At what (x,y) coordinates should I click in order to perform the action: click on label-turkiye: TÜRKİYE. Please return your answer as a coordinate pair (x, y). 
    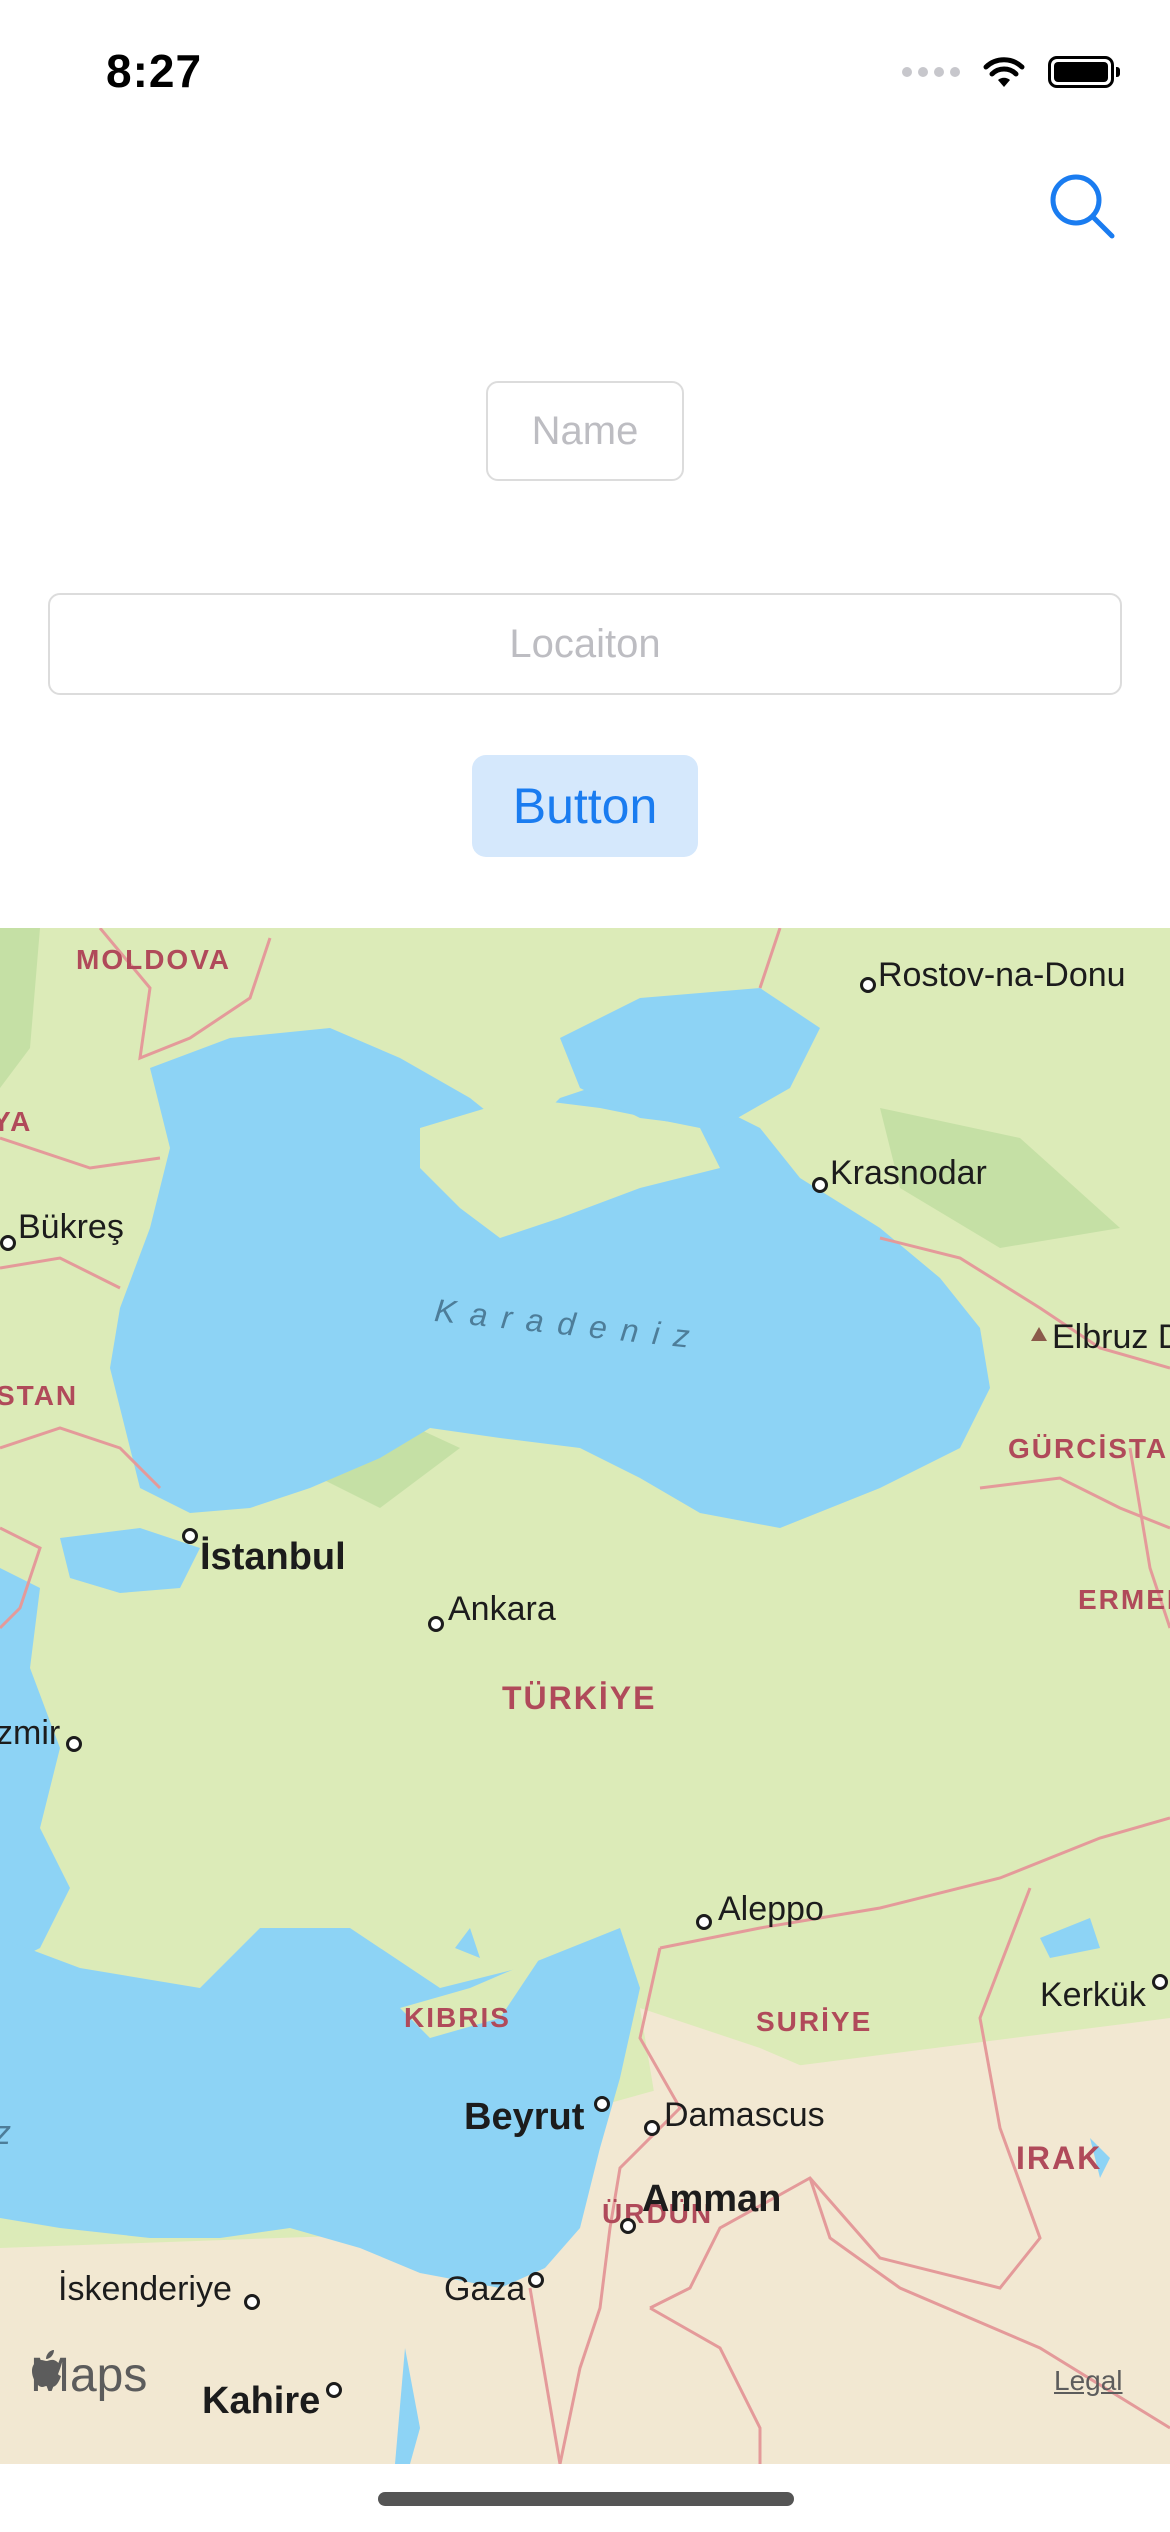
    Looking at the image, I should click on (579, 1698).